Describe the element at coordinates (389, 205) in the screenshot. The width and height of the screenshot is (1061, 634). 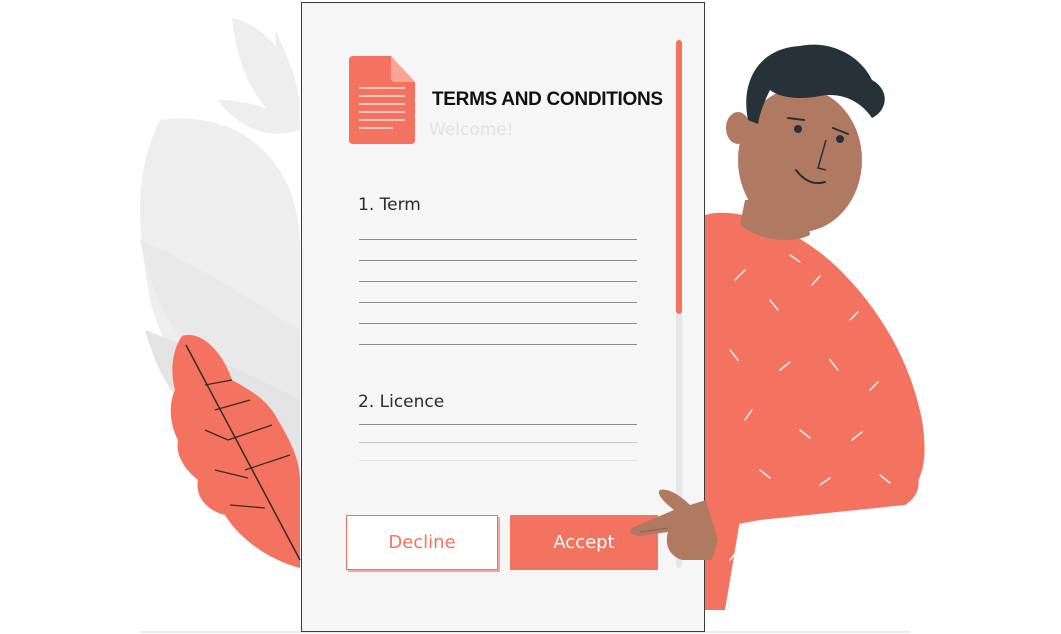
I see `section-heading-term: 1. Term` at that location.